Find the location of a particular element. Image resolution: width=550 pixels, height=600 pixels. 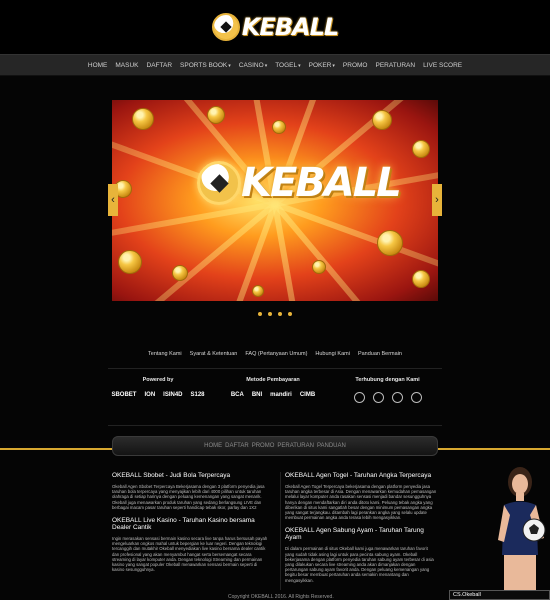

cimb-logo: CIMB is located at coordinates (307, 395).